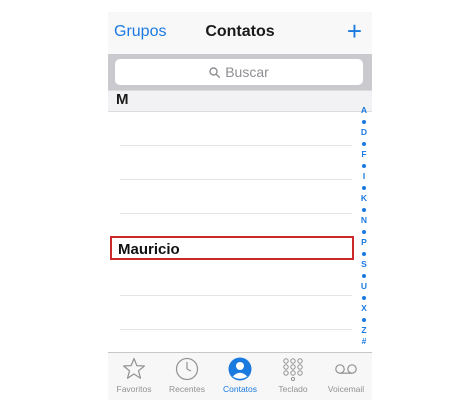 This screenshot has height=408, width=474. Describe the element at coordinates (346, 376) in the screenshot. I see `tab-voicemail: Voicemail` at that location.